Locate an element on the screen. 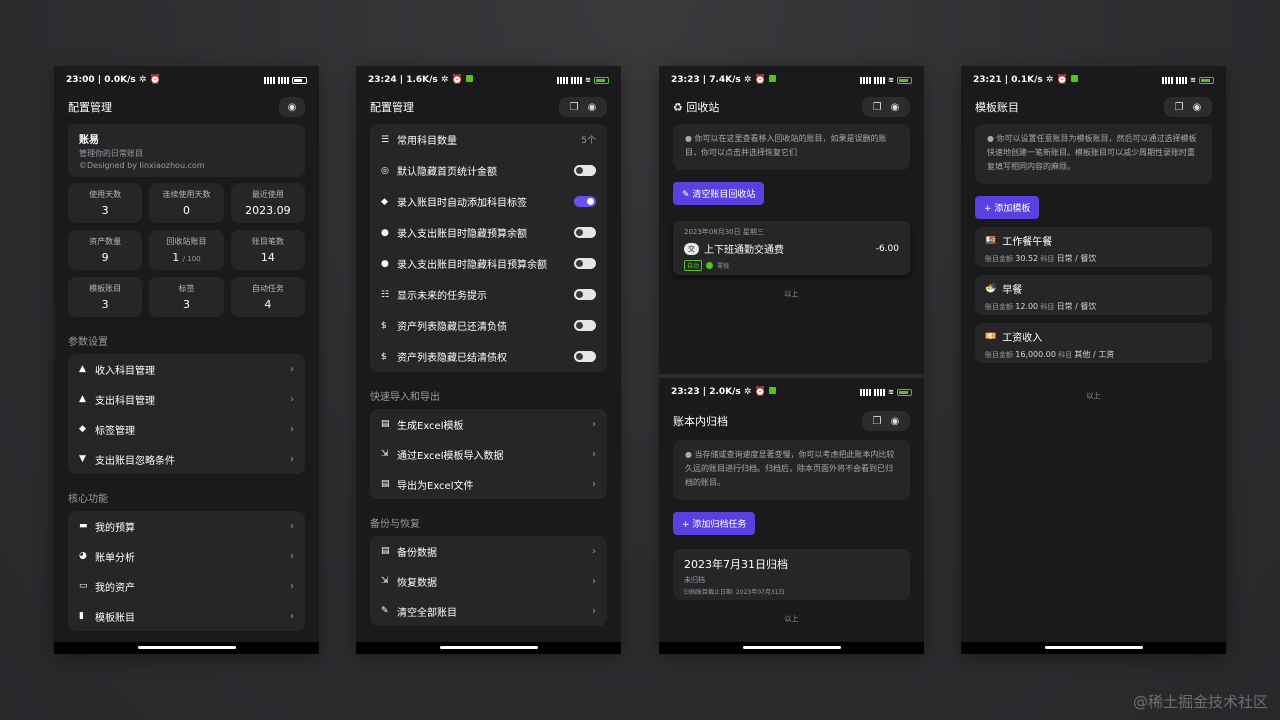 Image resolution: width=1280 pixels, height=720 pixels. template-item: 🍜 早餐 账目金额 12.00 科目 日常 / 餐饮 is located at coordinates (1093, 295).